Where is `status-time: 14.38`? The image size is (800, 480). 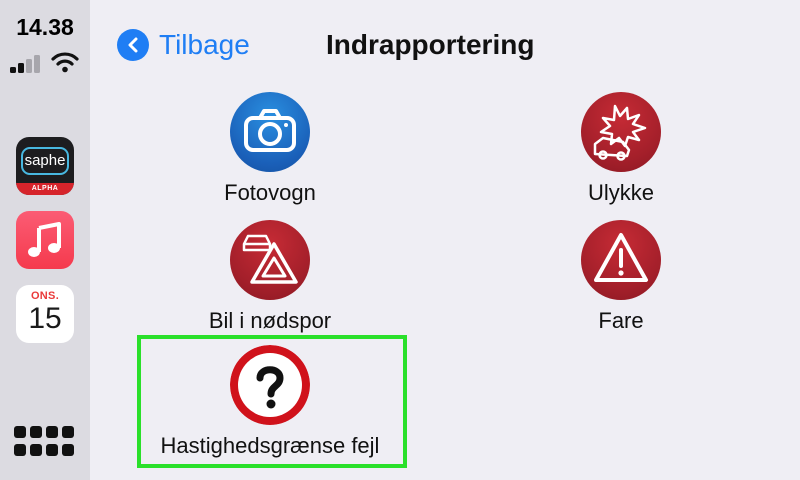 status-time: 14.38 is located at coordinates (45, 27).